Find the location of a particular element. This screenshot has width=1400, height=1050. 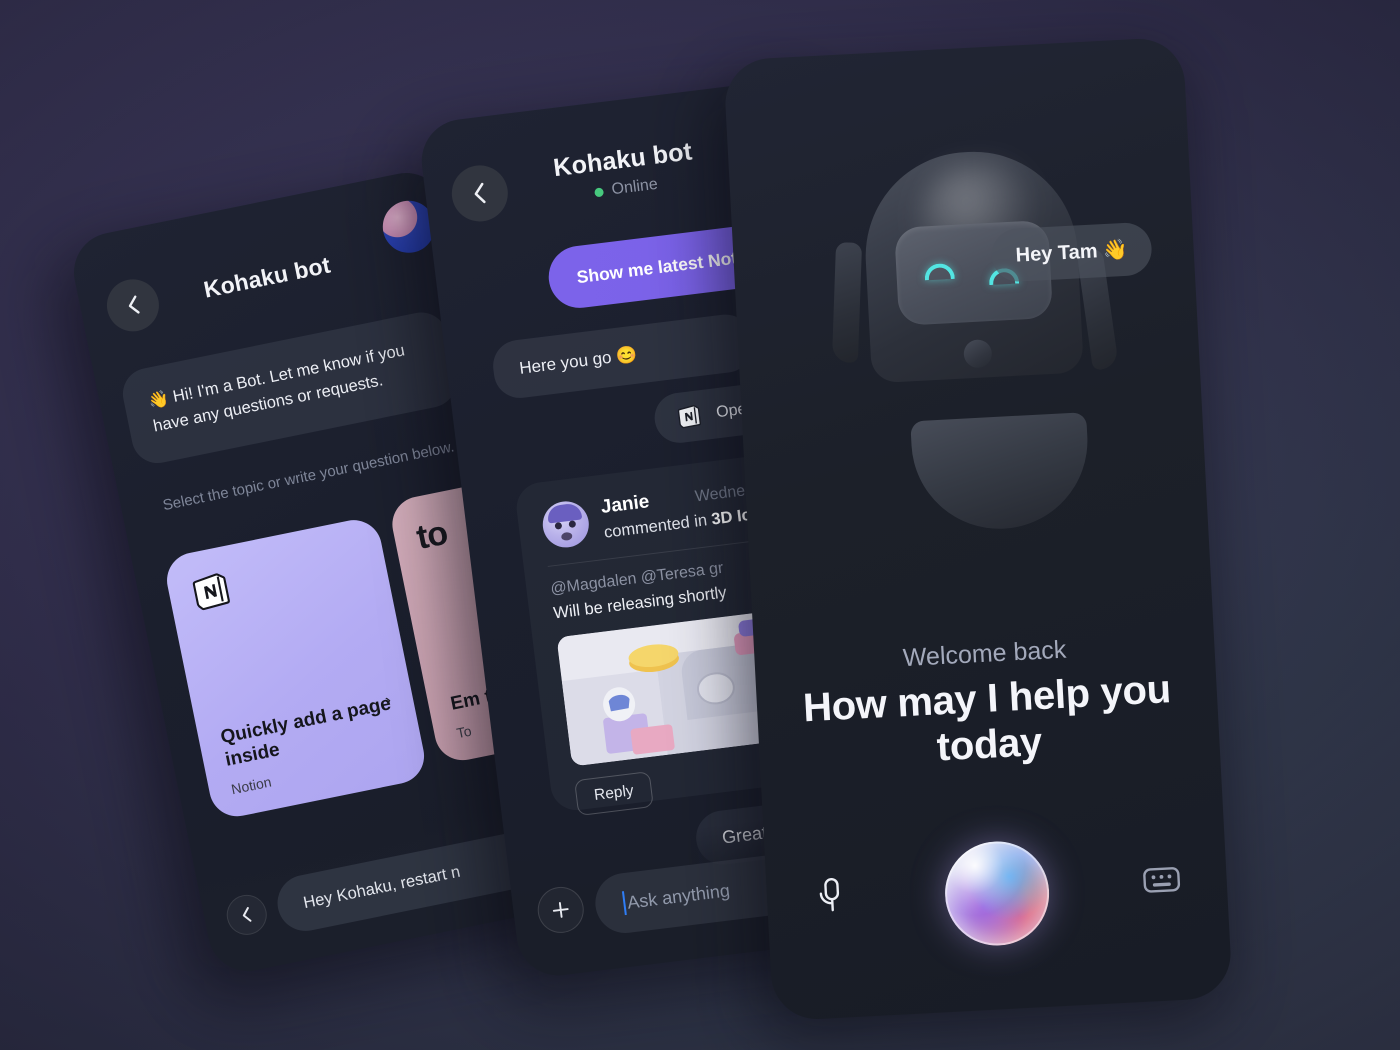

microphone-button is located at coordinates (832, 895).